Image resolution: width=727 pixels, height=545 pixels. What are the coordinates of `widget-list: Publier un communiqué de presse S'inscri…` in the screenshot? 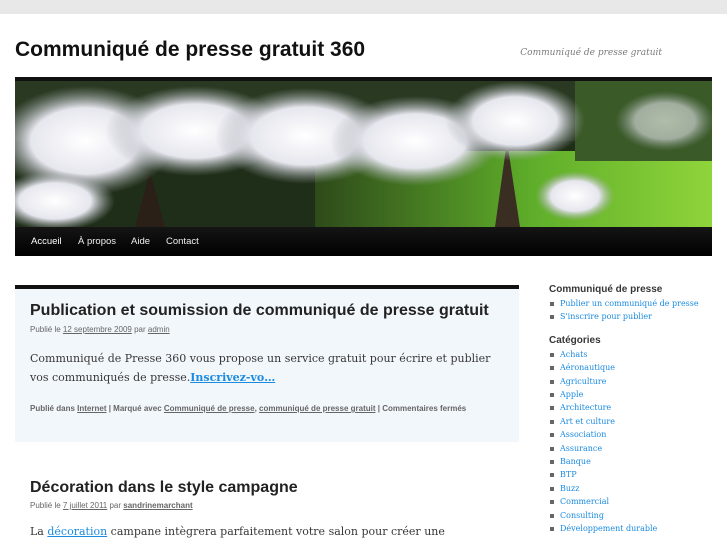 It's located at (636, 310).